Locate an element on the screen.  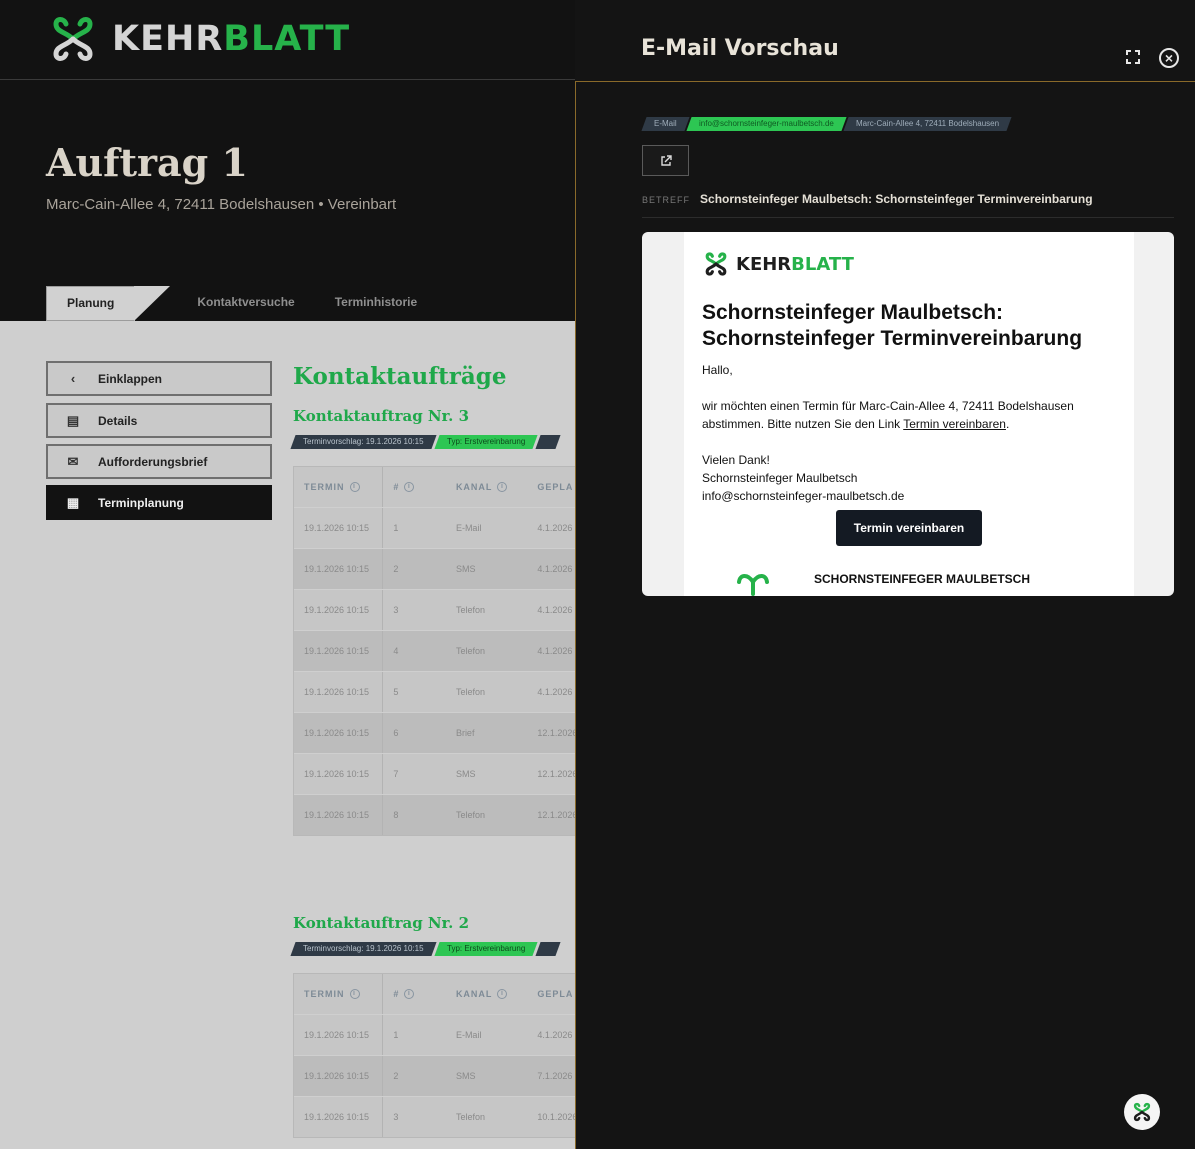
contact-order-title: Kontaktauftrag Nr. 2 is located at coordinates (381, 923).